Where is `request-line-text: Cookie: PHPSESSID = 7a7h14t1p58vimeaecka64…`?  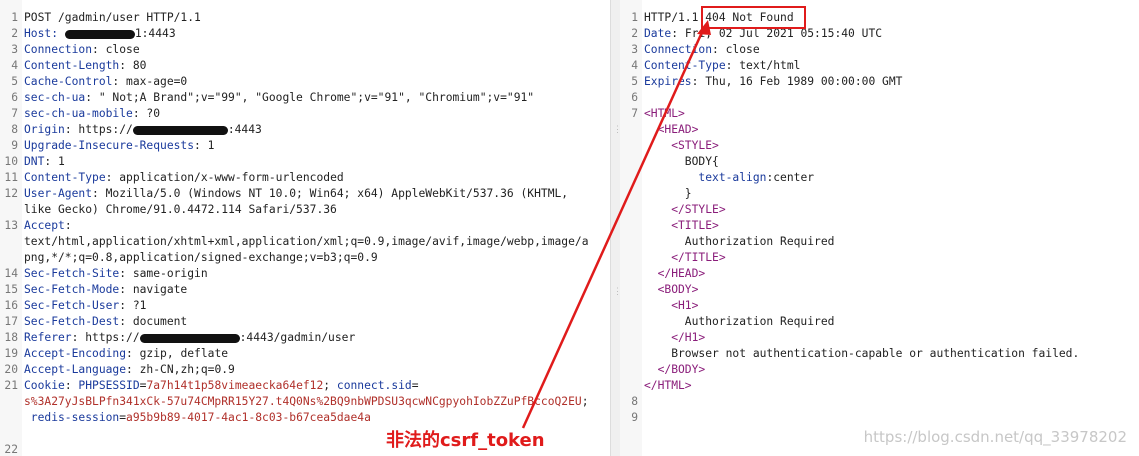 request-line-text: Cookie: PHPSESSID = 7a7h14t1p58vimeaecka64… is located at coordinates (221, 386).